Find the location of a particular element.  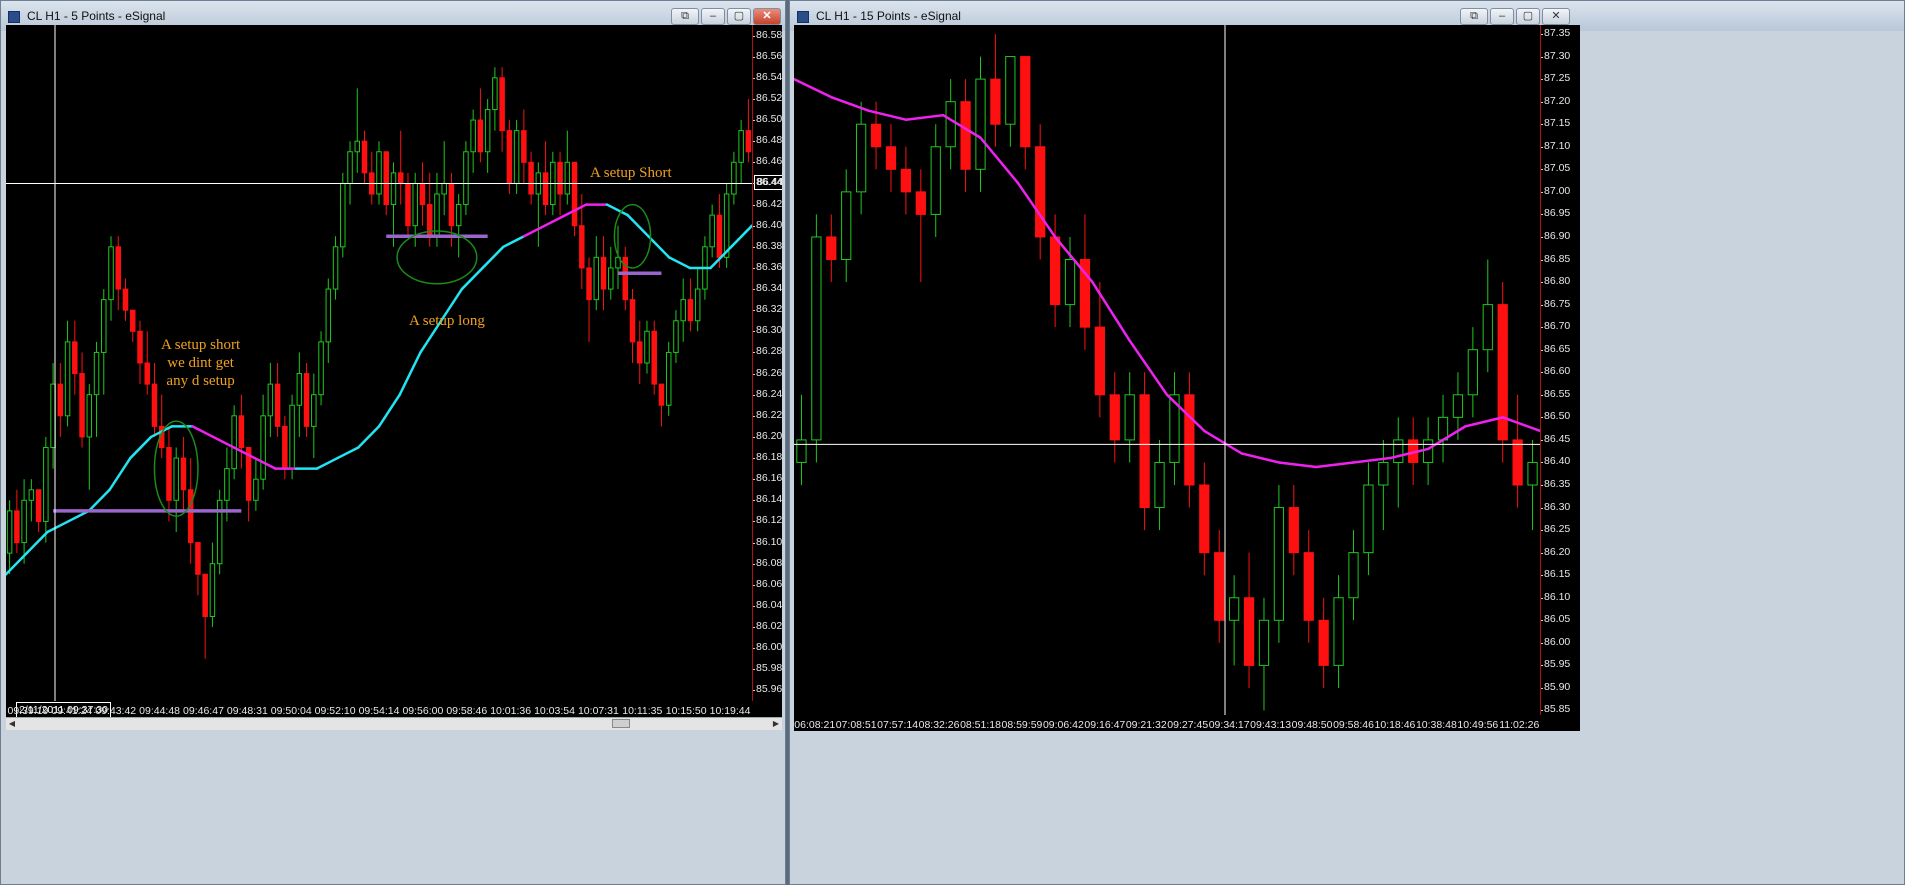

scroll-thumb is located at coordinates (621, 723).